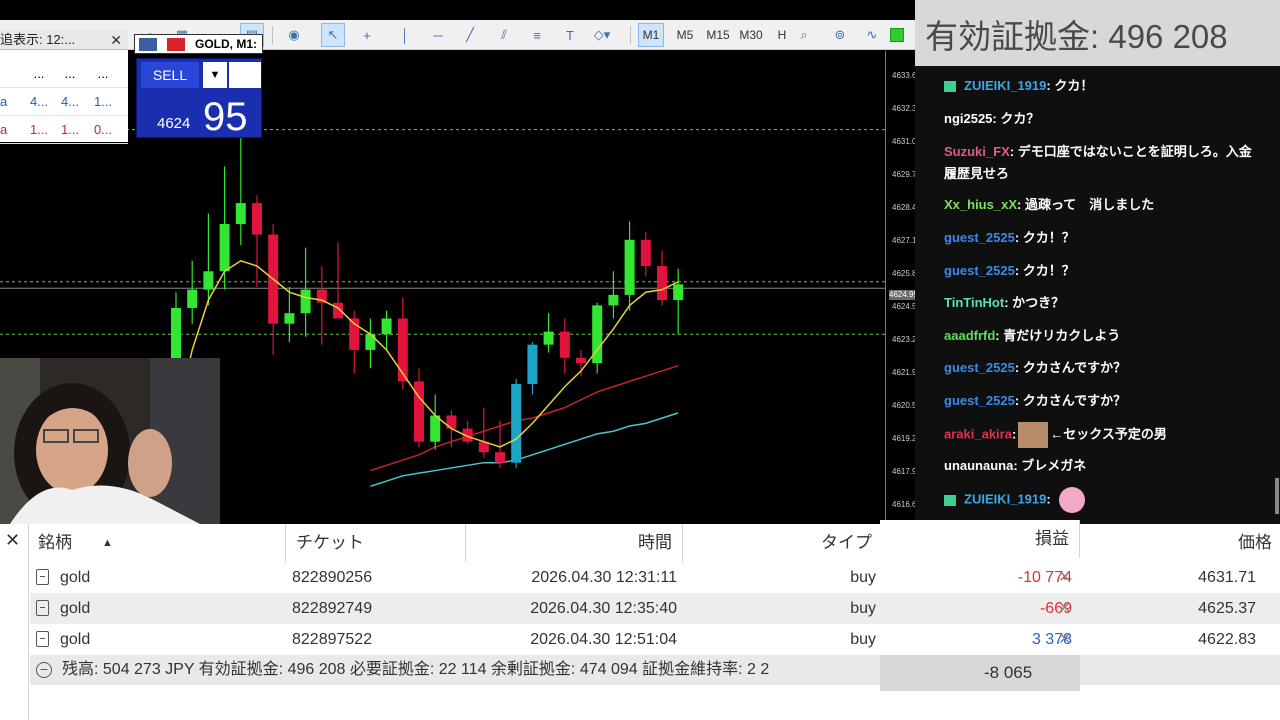 The height and width of the screenshot is (720, 1280). Describe the element at coordinates (718, 35) in the screenshot. I see `timeframe-m15: M15` at that location.